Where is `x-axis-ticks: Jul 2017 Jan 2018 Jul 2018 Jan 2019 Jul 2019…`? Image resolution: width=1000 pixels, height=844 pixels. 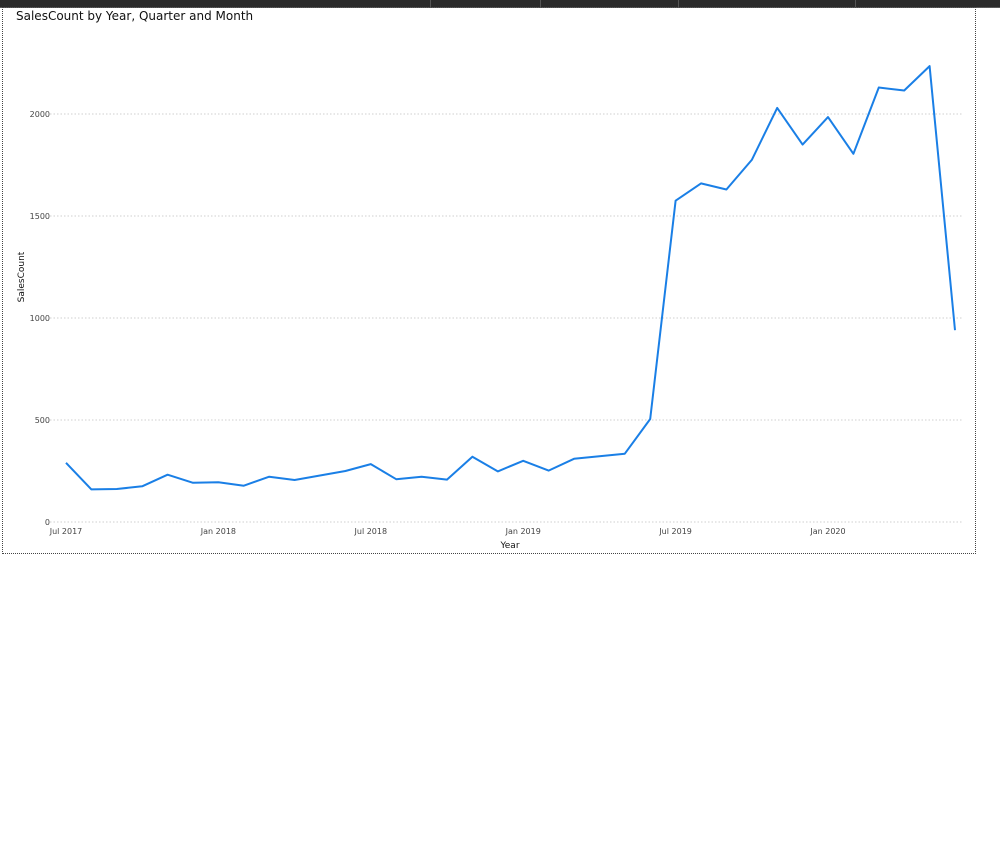
x-axis-ticks: Jul 2017 Jan 2018 Jul 2018 Jan 2019 Jul 2019… is located at coordinates (447, 531).